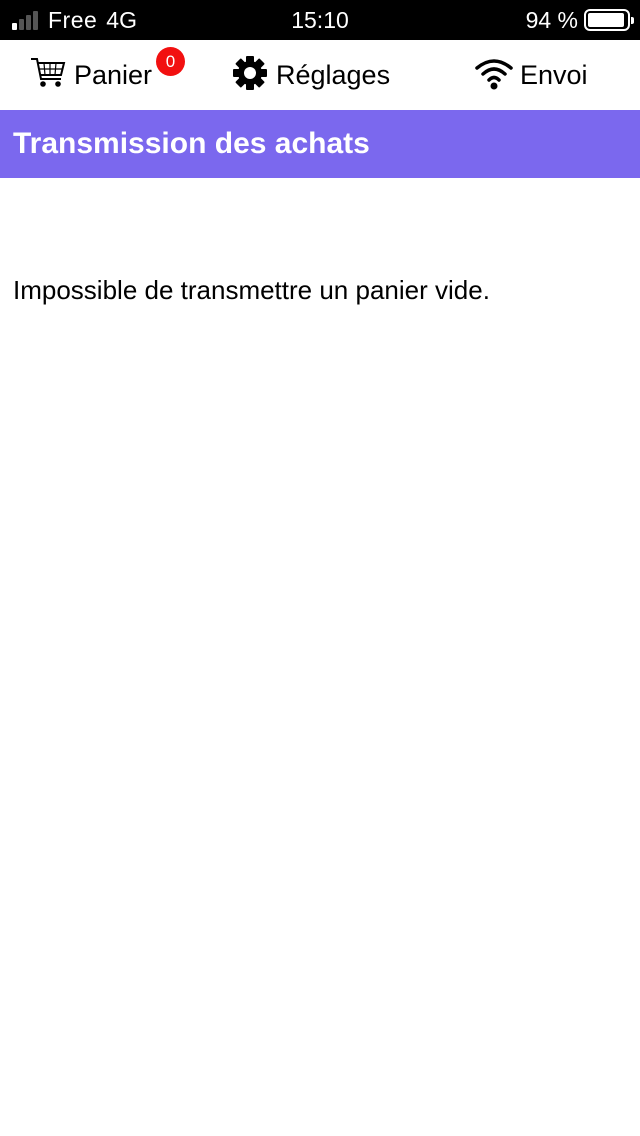 This screenshot has height=1136, width=640. What do you see at coordinates (320, 20) in the screenshot?
I see `status-bar: Free 4G 15:10 94 %` at bounding box center [320, 20].